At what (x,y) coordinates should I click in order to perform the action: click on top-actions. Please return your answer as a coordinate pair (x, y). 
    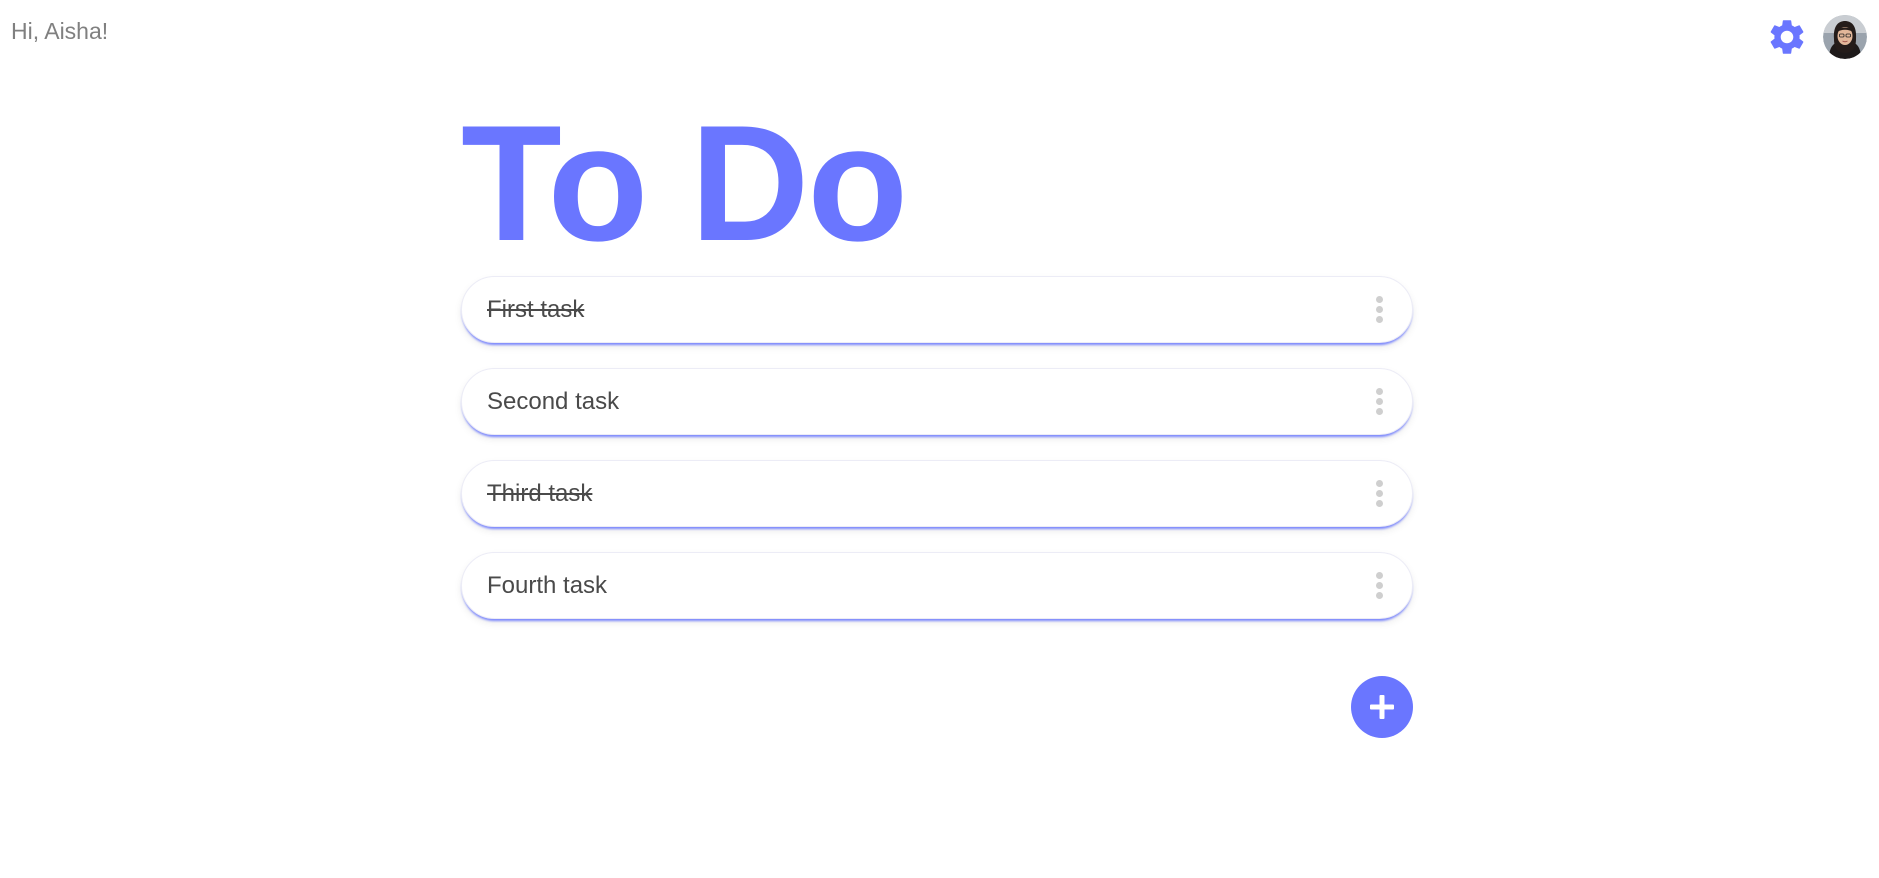
    Looking at the image, I should click on (1816, 37).